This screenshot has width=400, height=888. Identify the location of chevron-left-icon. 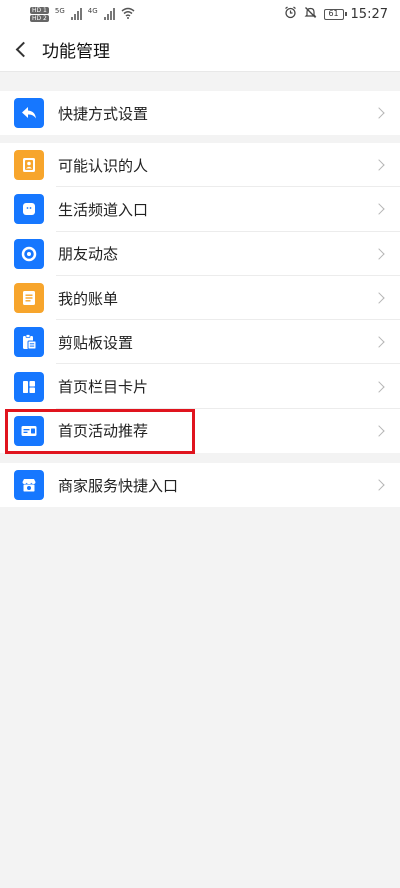
(23, 49).